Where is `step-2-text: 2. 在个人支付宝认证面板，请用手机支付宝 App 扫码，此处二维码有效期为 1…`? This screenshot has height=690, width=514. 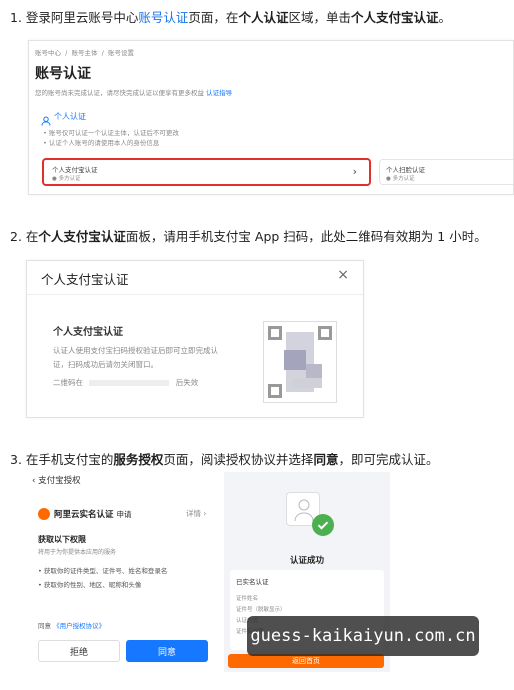 step-2-text: 2. 在个人支付宝认证面板，请用手机支付宝 App 扫码，此处二维码有效期为 1… is located at coordinates (248, 237).